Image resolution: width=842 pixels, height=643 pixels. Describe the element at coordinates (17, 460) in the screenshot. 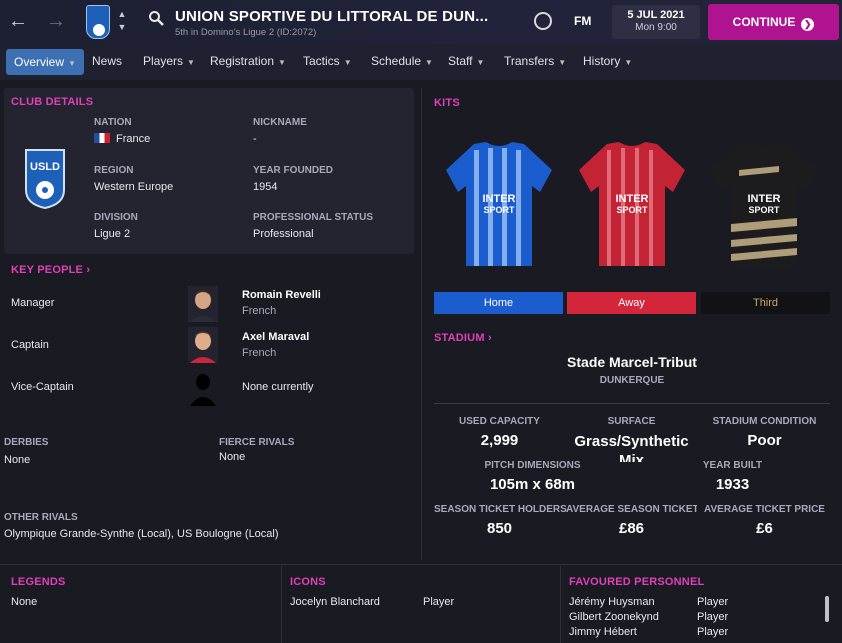

I see `derbies-value: None` at that location.